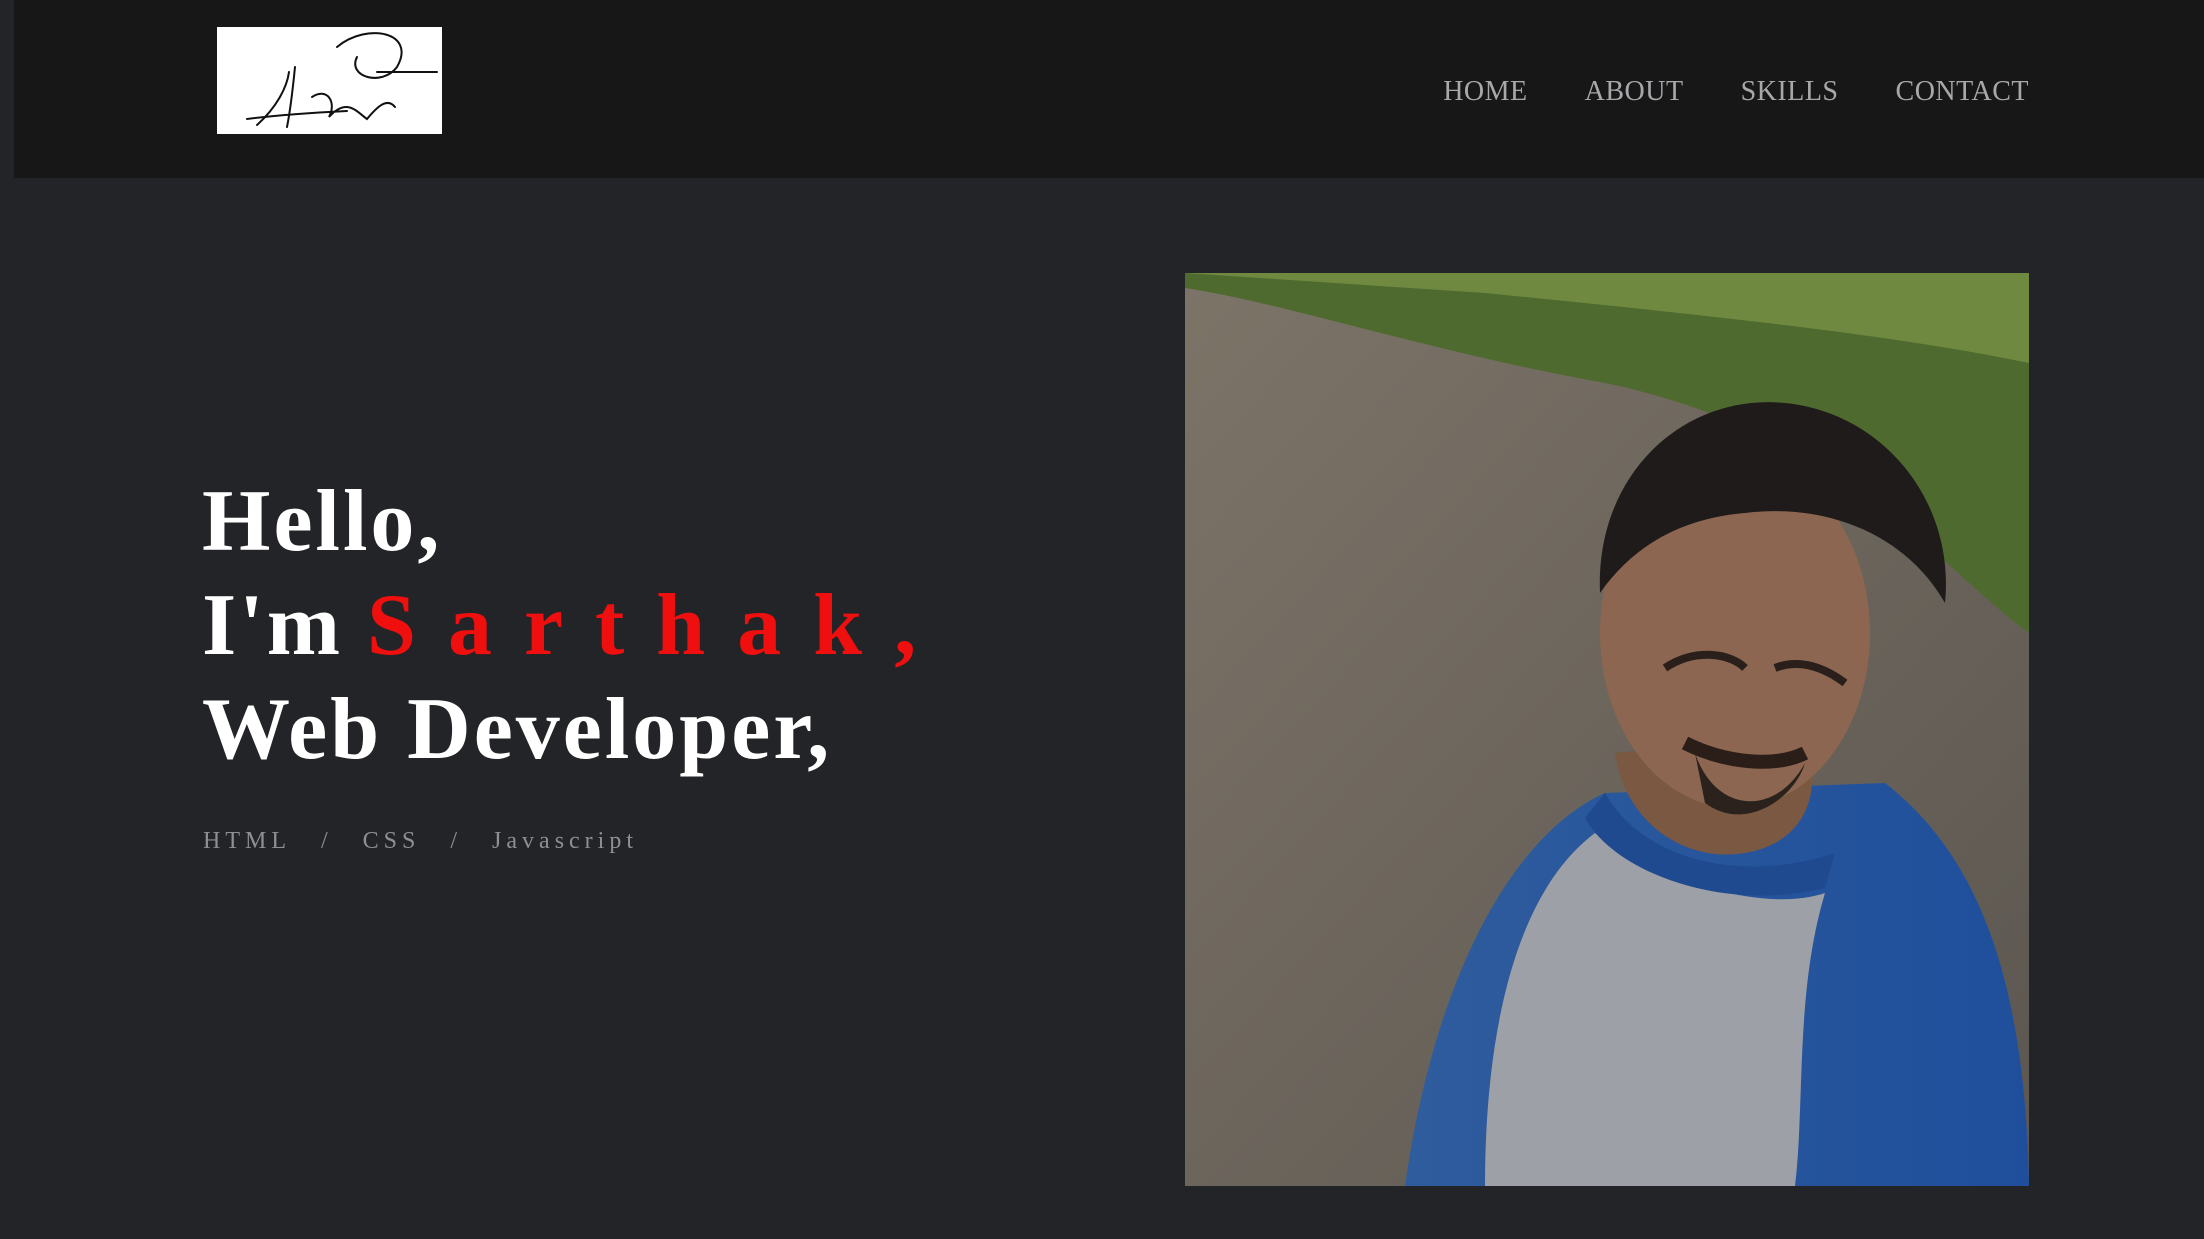  I want to click on hero-heading: Hello, I'm Sarthak, Web Developer,, so click(575, 626).